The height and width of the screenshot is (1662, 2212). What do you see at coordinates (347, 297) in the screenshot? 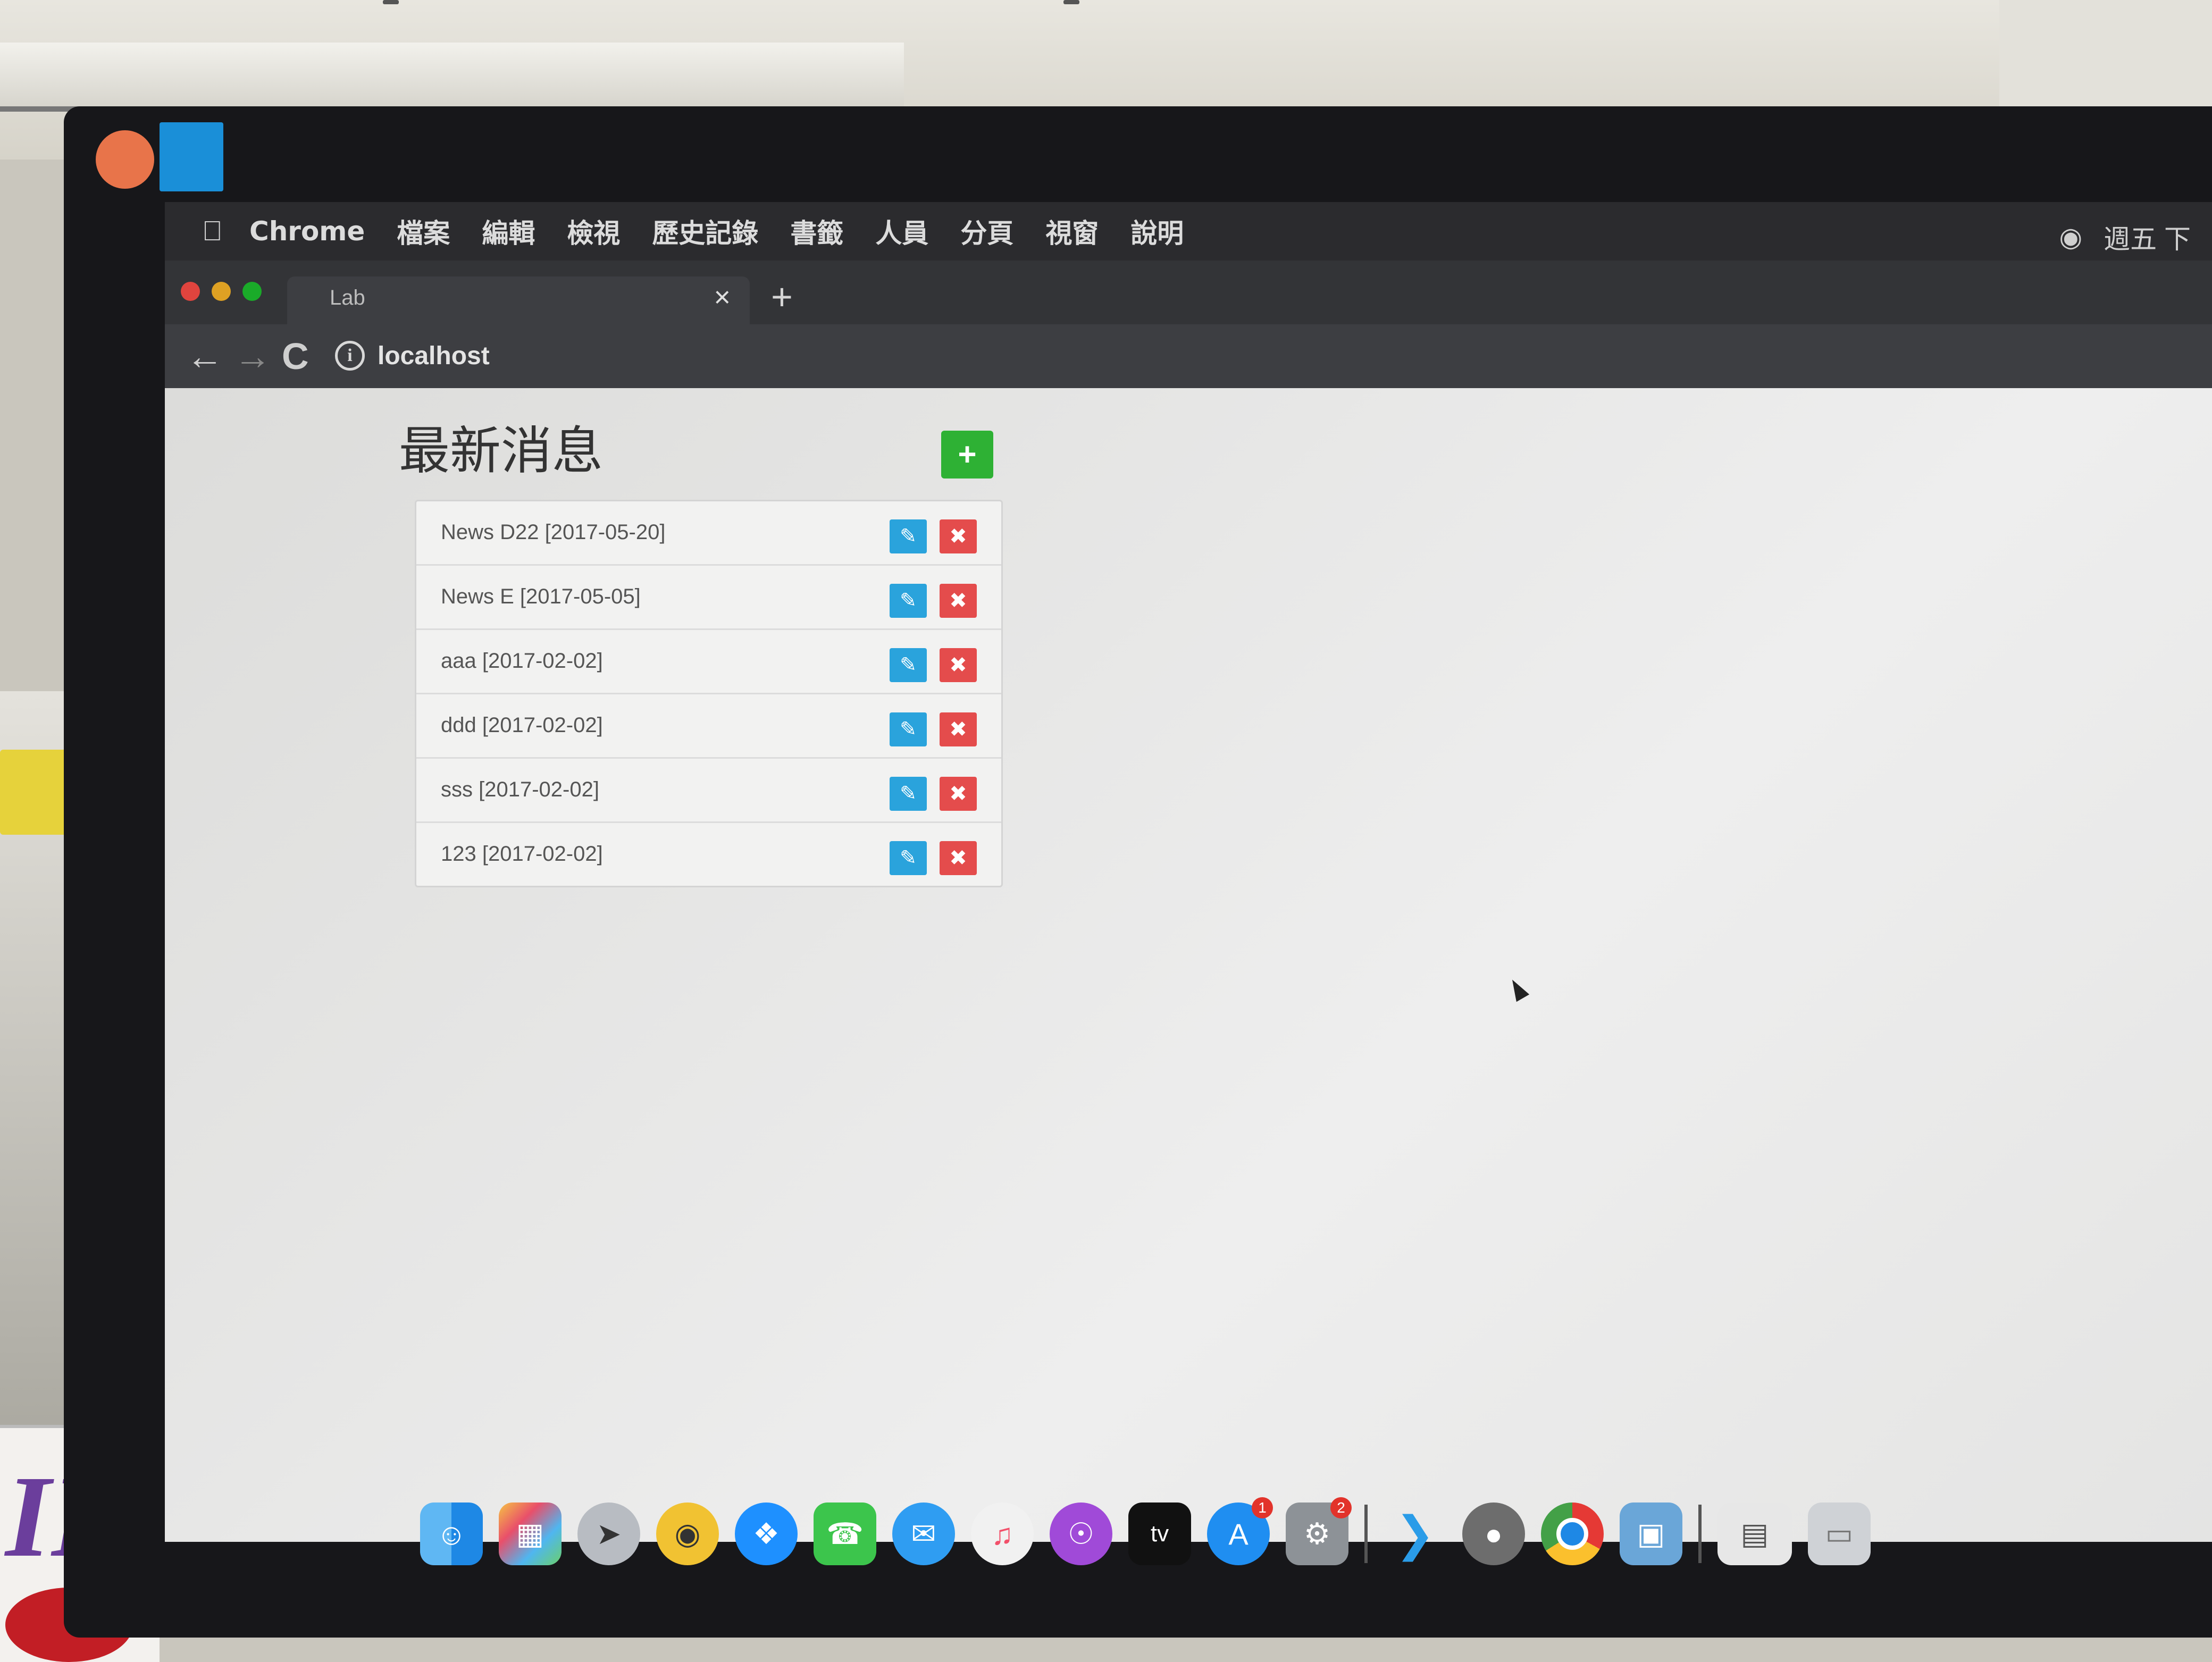
I see `tab-title: Lab` at bounding box center [347, 297].